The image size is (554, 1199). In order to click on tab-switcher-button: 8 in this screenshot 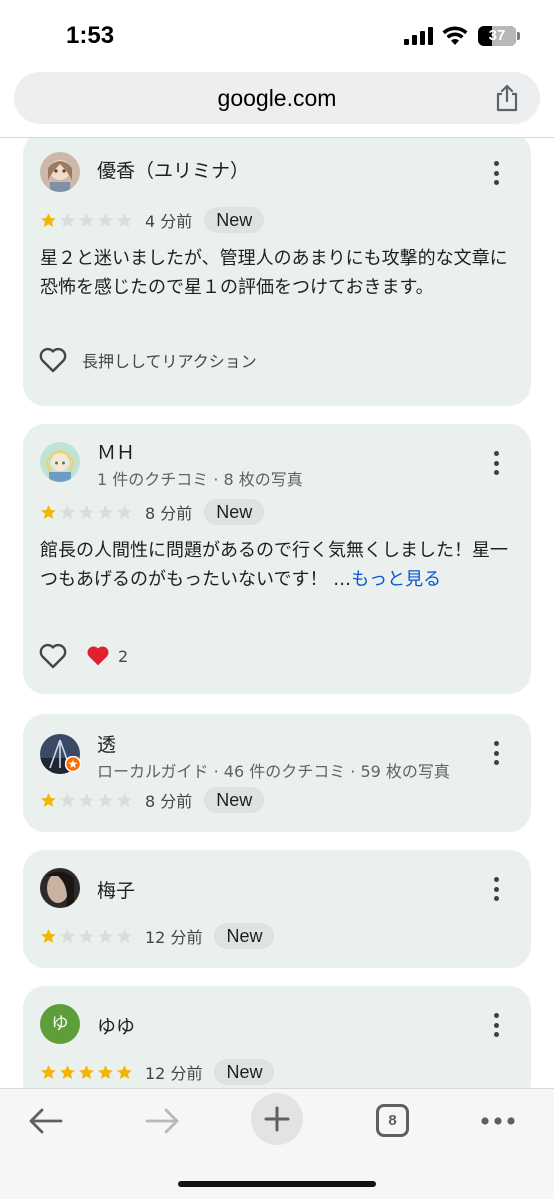, I will do `click(392, 1120)`.